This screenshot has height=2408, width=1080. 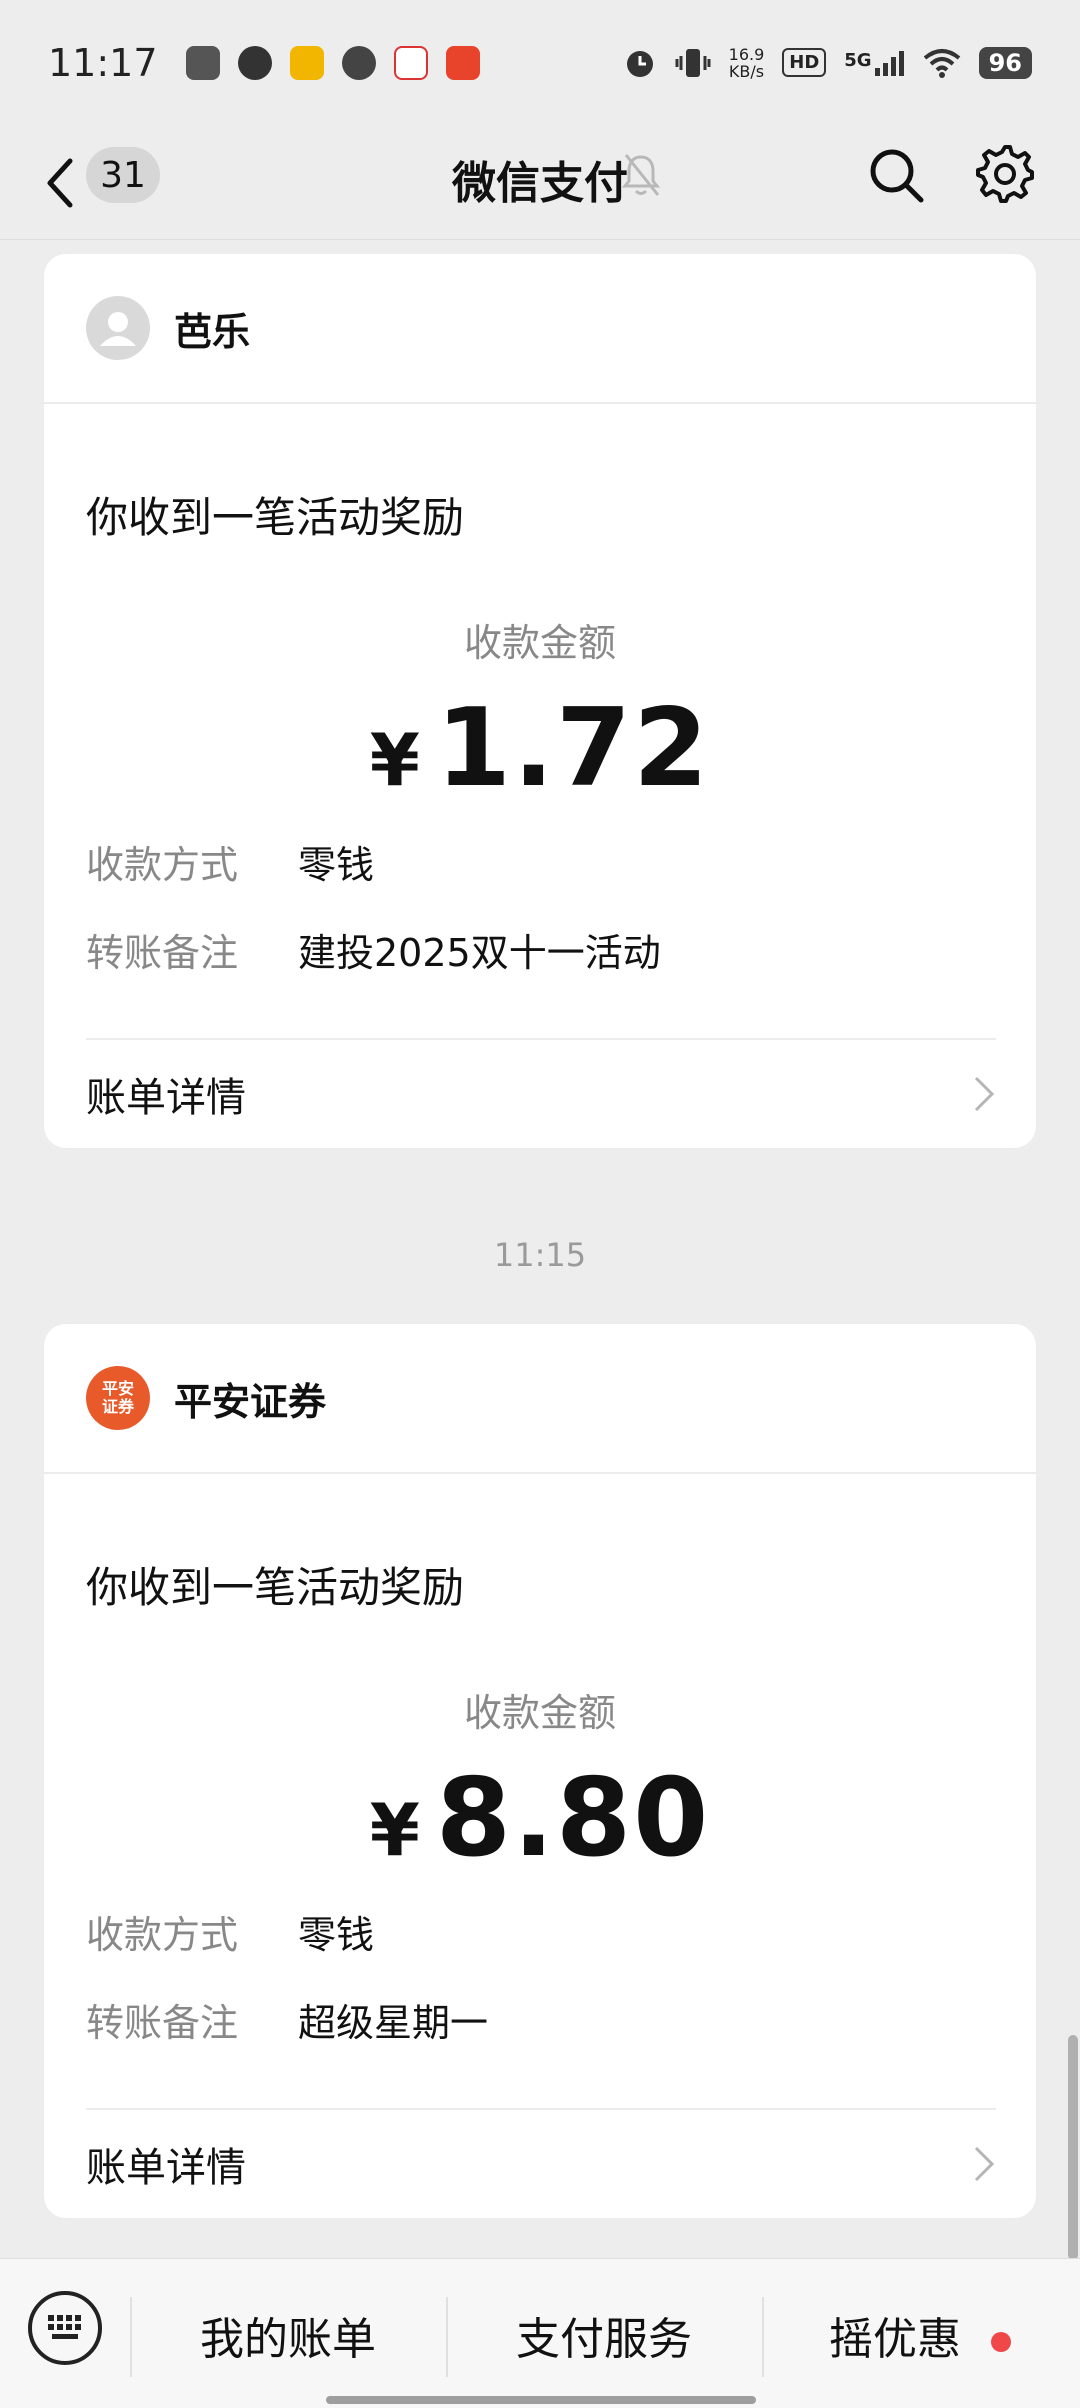 What do you see at coordinates (1073, 2147) in the screenshot?
I see `scrollbar` at bounding box center [1073, 2147].